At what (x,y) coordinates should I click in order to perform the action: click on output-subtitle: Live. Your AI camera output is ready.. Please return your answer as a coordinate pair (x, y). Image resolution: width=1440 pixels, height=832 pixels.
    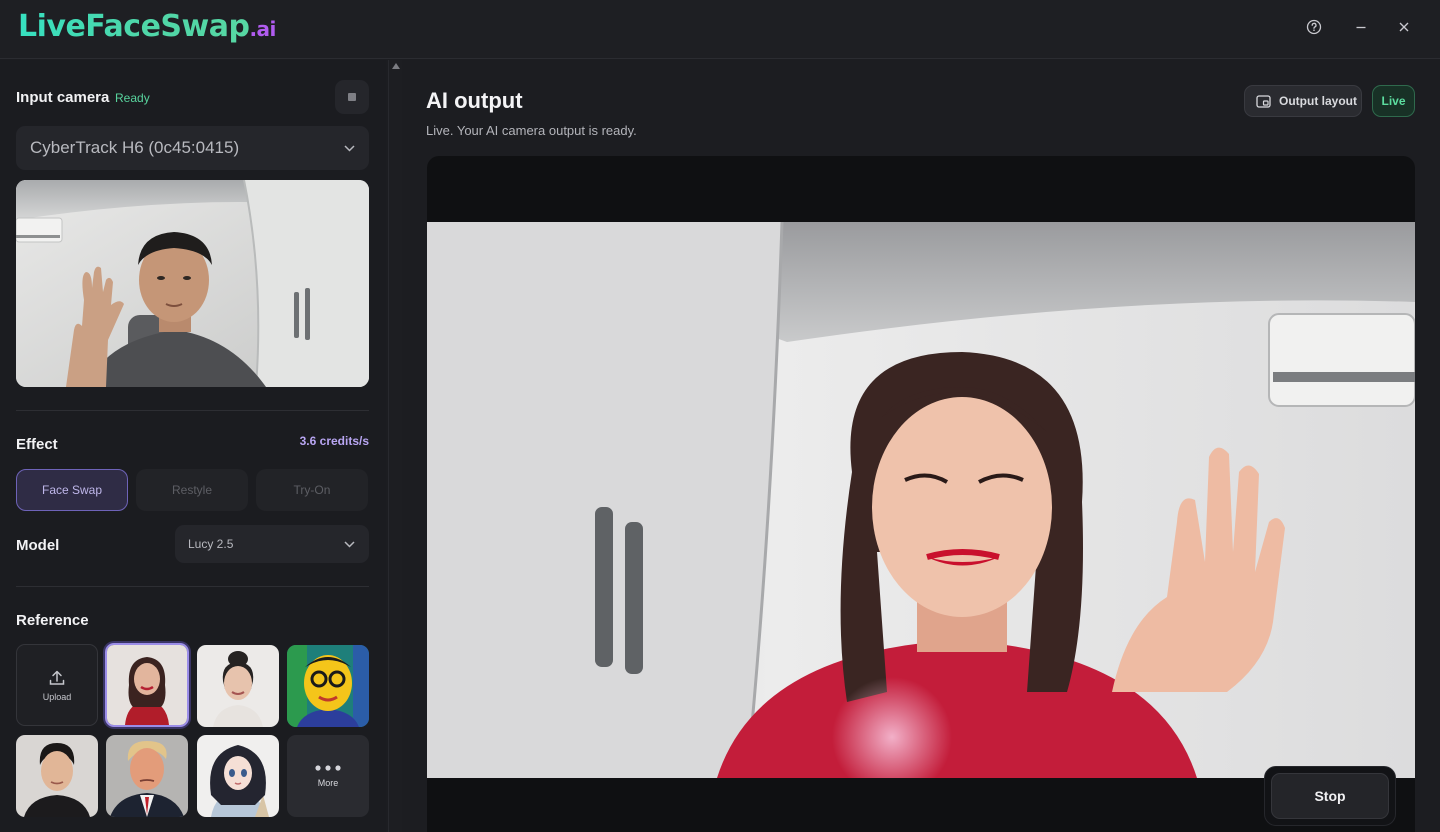
    Looking at the image, I should click on (531, 130).